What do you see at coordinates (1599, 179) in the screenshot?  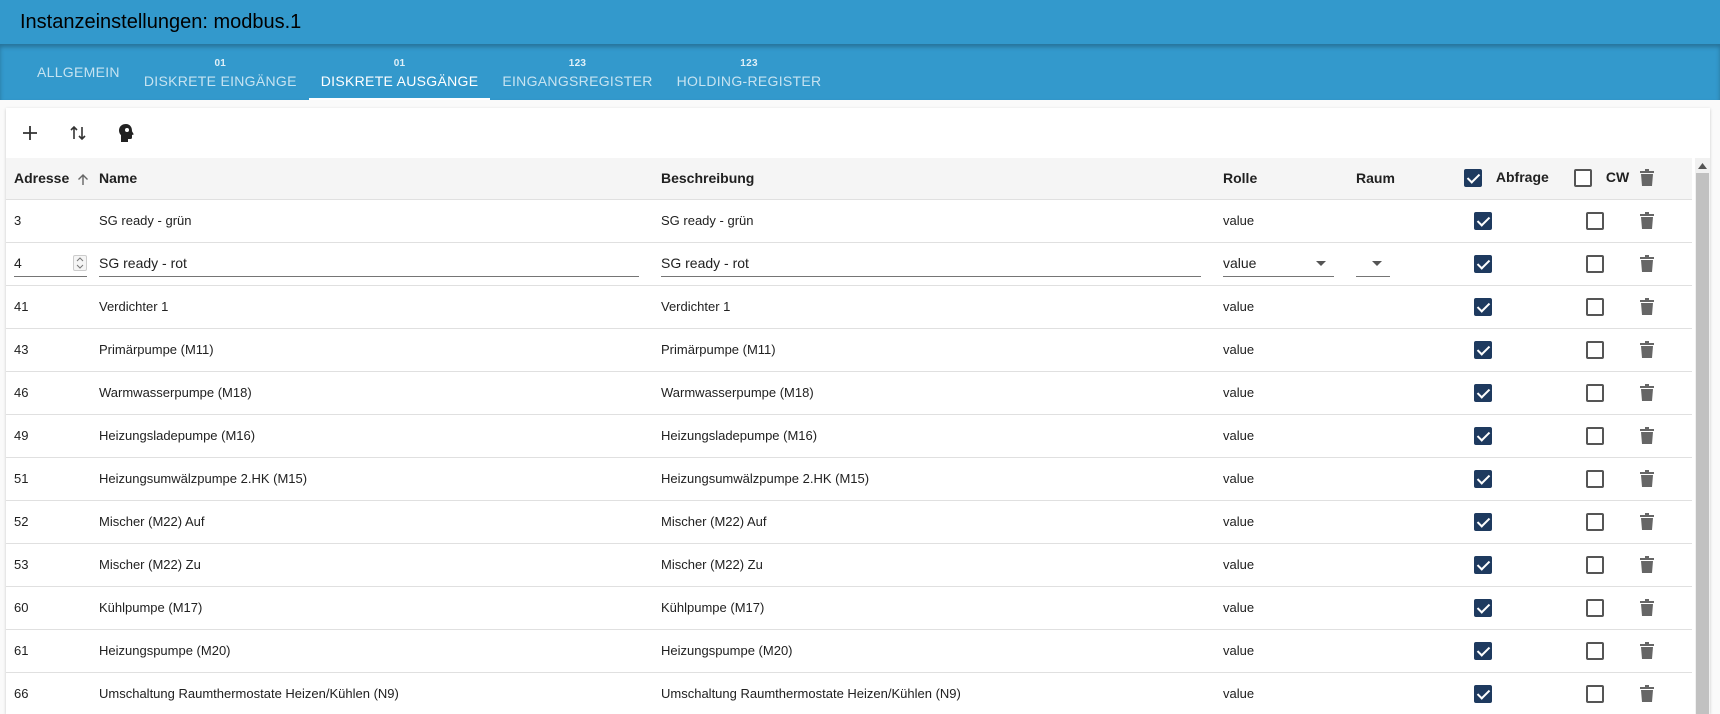 I see `col-cw: CW` at bounding box center [1599, 179].